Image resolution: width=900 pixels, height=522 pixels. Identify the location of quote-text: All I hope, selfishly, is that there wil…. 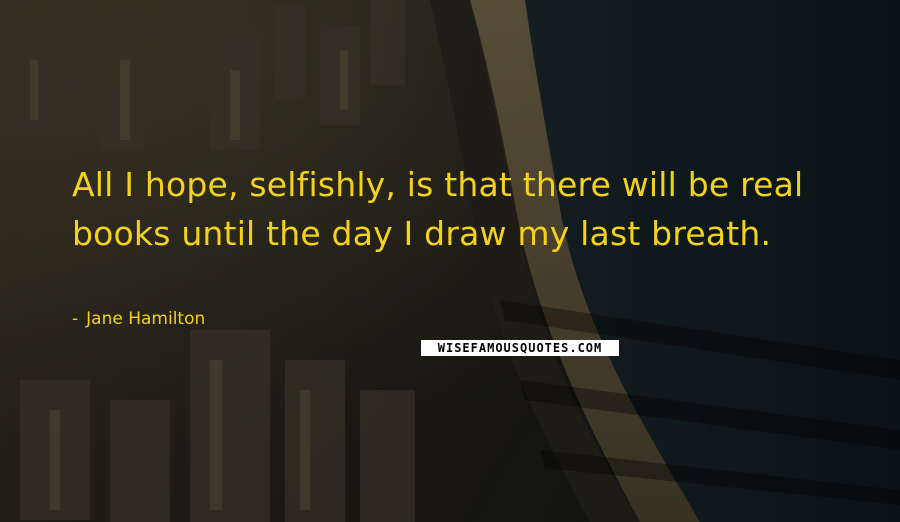
(438, 209).